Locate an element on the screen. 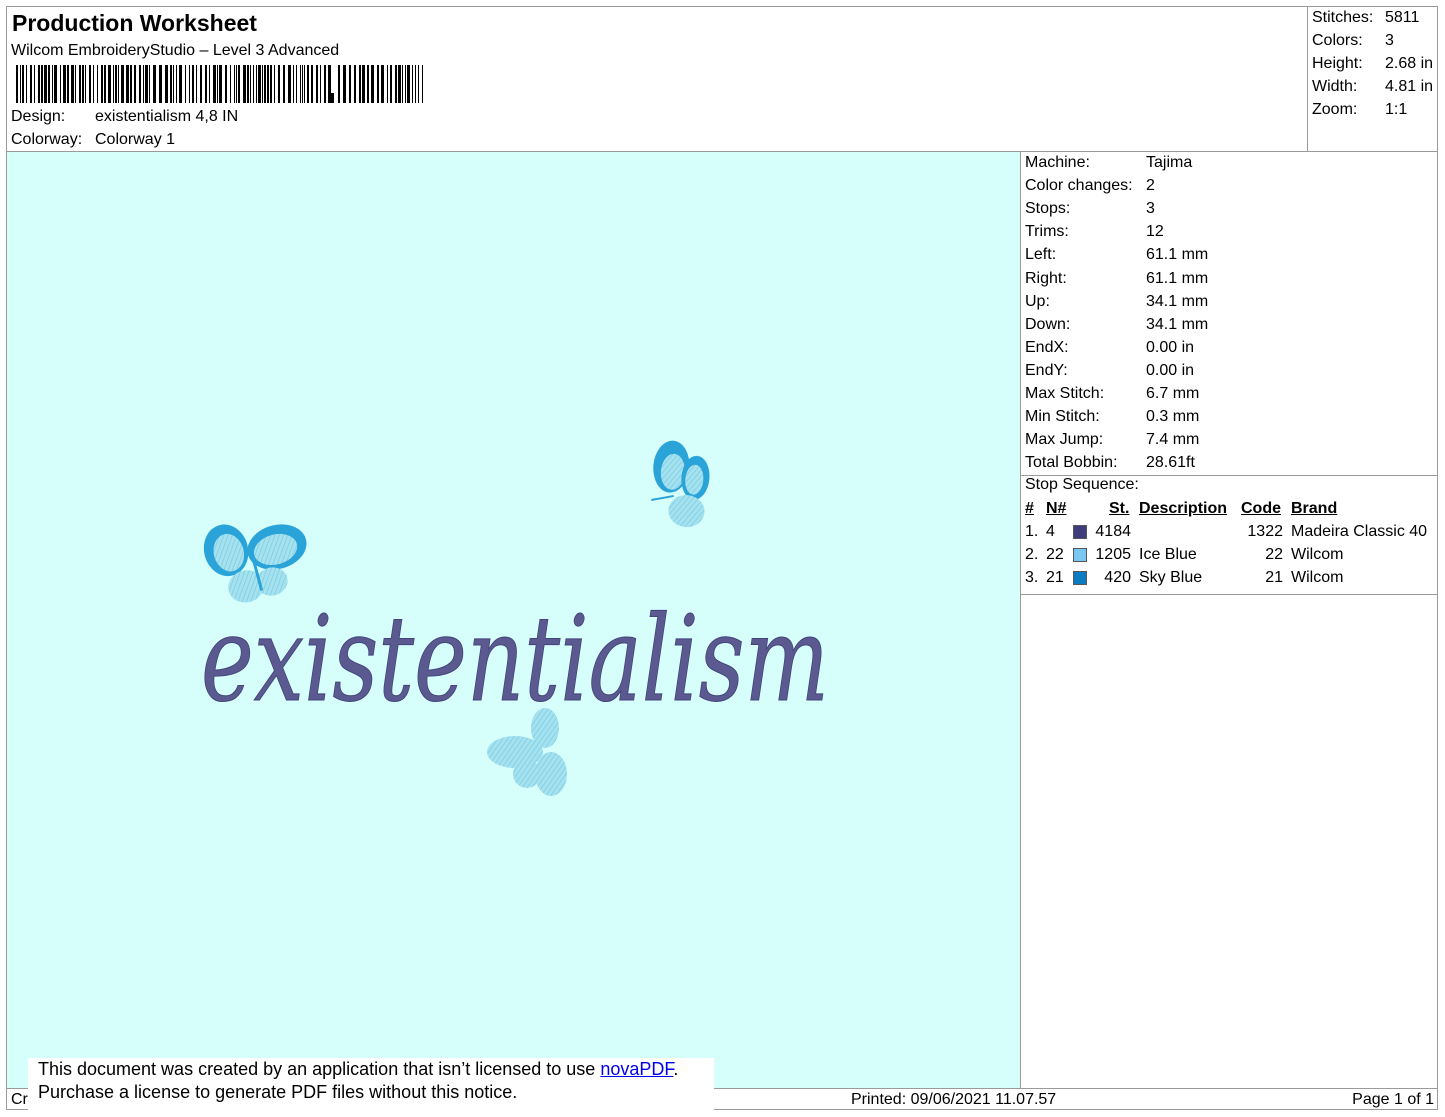 The height and width of the screenshot is (1117, 1445). sequence-st: 4184 is located at coordinates (1113, 531).